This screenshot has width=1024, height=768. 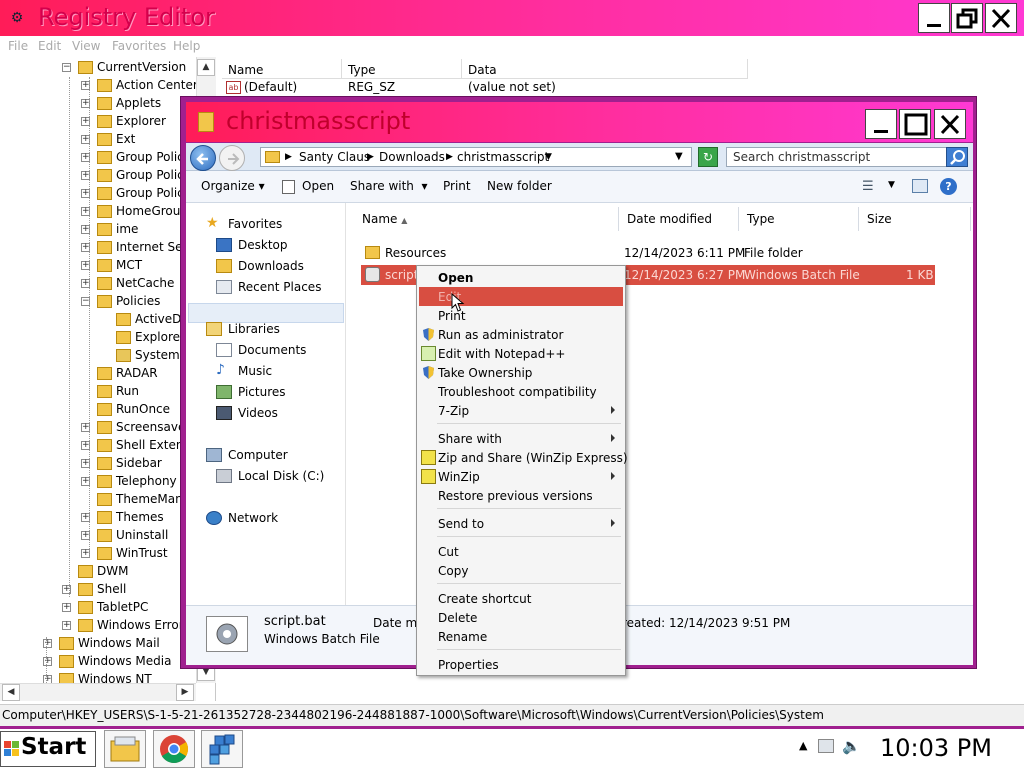 I want to click on view-options-icon: ☰, so click(x=868, y=186).